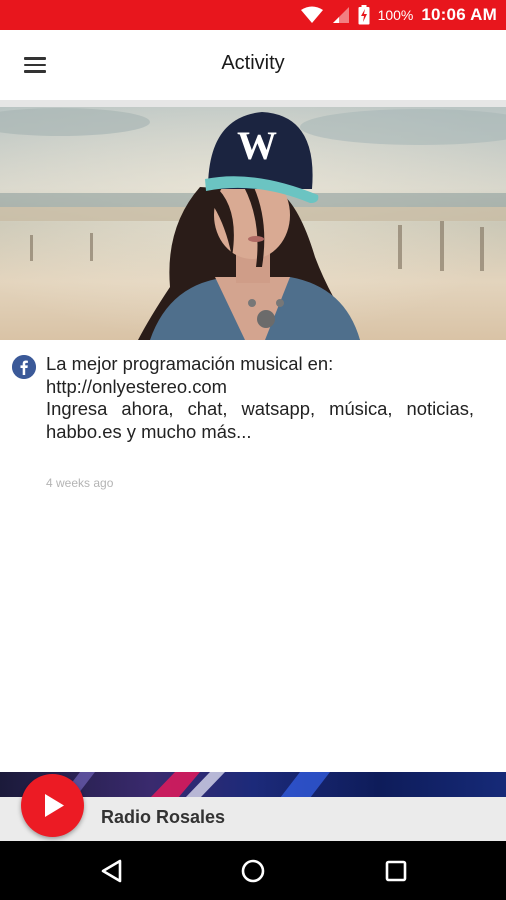  I want to click on home-icon, so click(253, 871).